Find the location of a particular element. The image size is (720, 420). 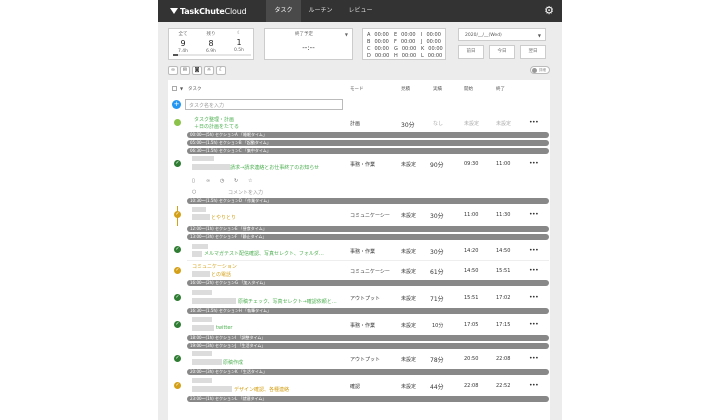

comment-input: コメントを入力 is located at coordinates (245, 192).